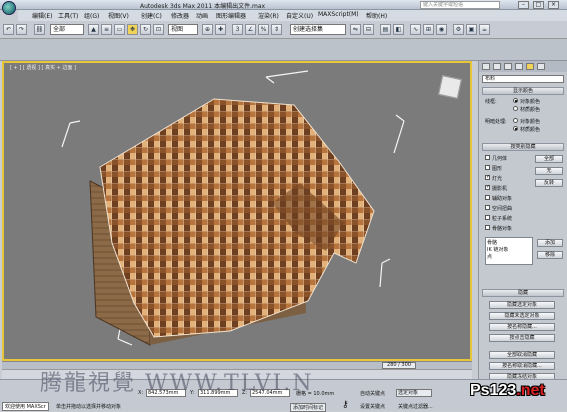 The width and height of the screenshot is (567, 412). Describe the element at coordinates (39, 29) in the screenshot. I see `link-icon: ⛓` at that location.